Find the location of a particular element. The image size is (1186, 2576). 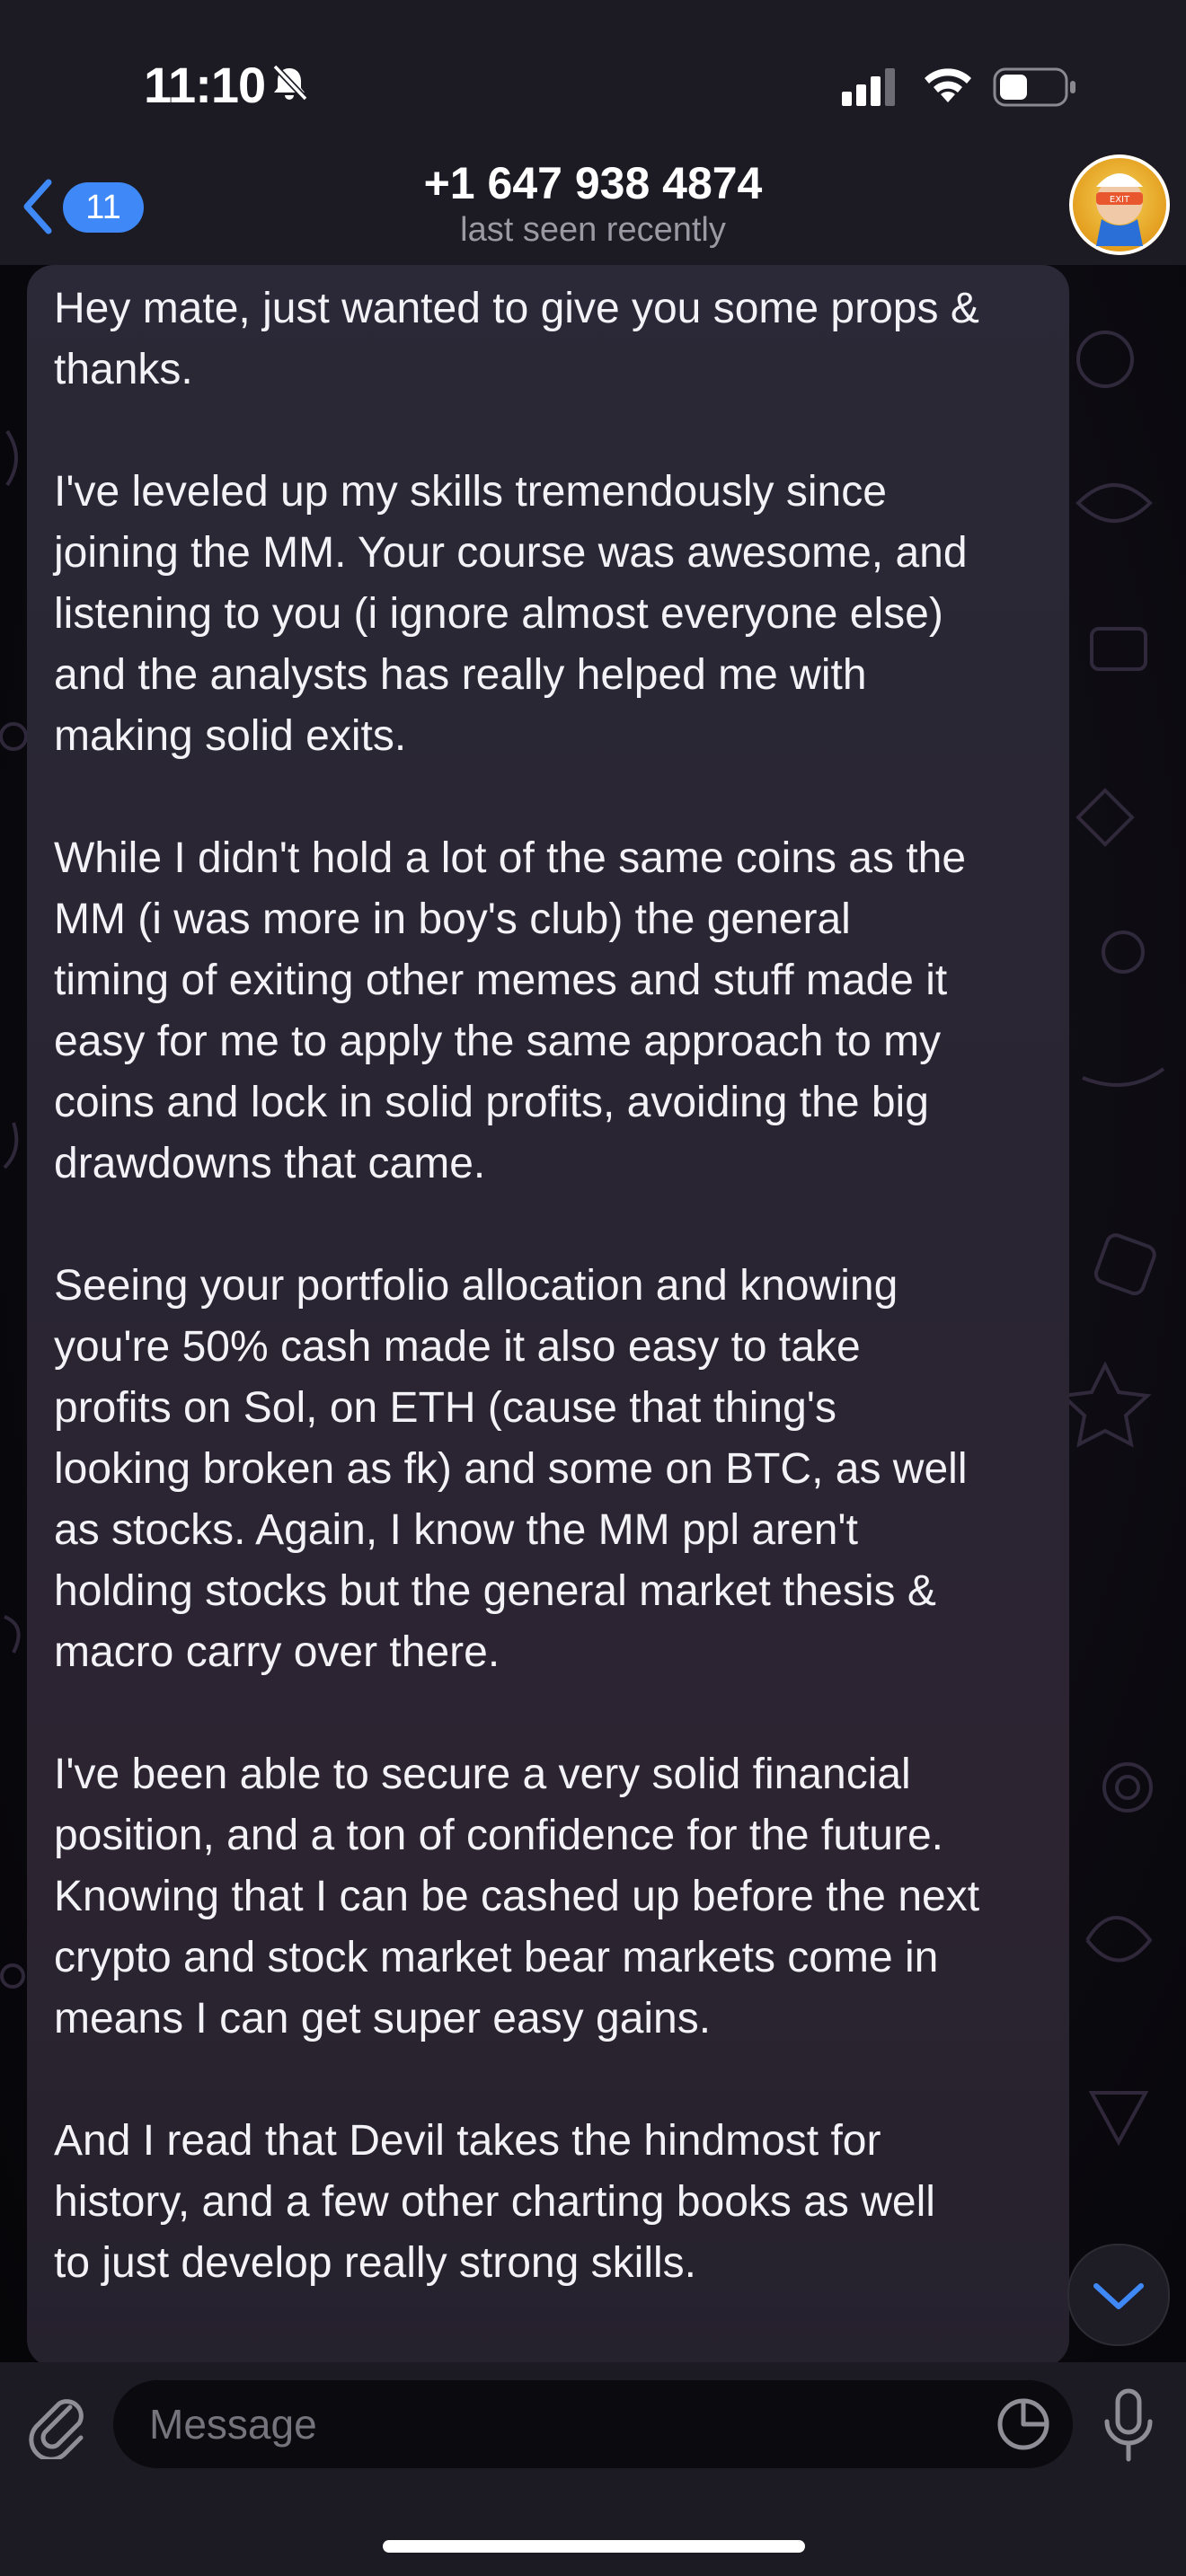

sticker-icon is located at coordinates (1023, 2424).